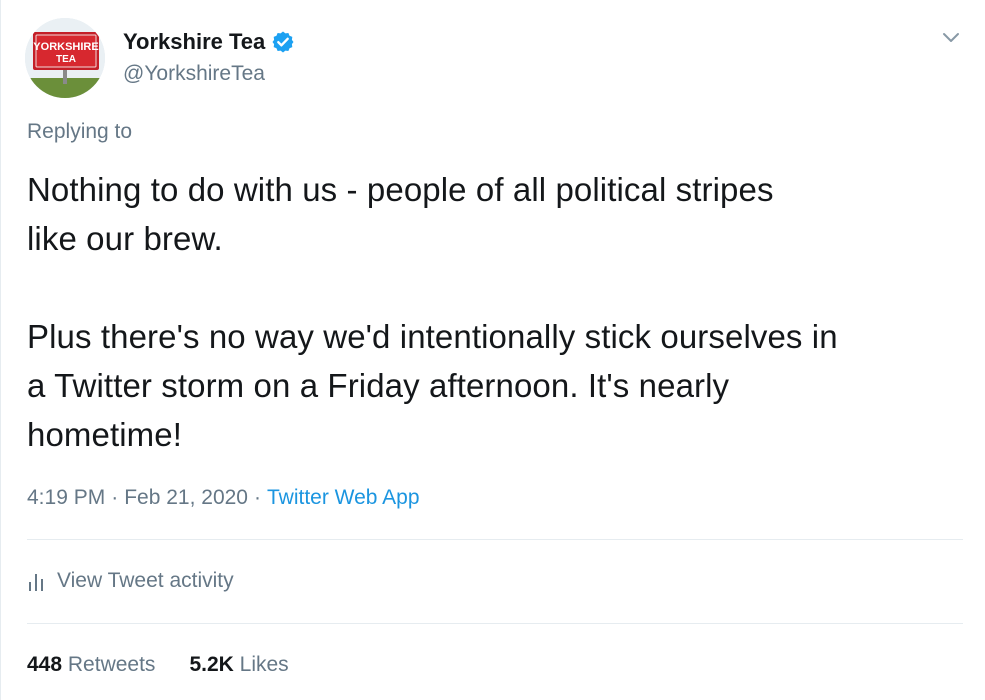 This screenshot has width=985, height=700. Describe the element at coordinates (238, 665) in the screenshot. I see `likes-stat: 5.2K Likes` at that location.